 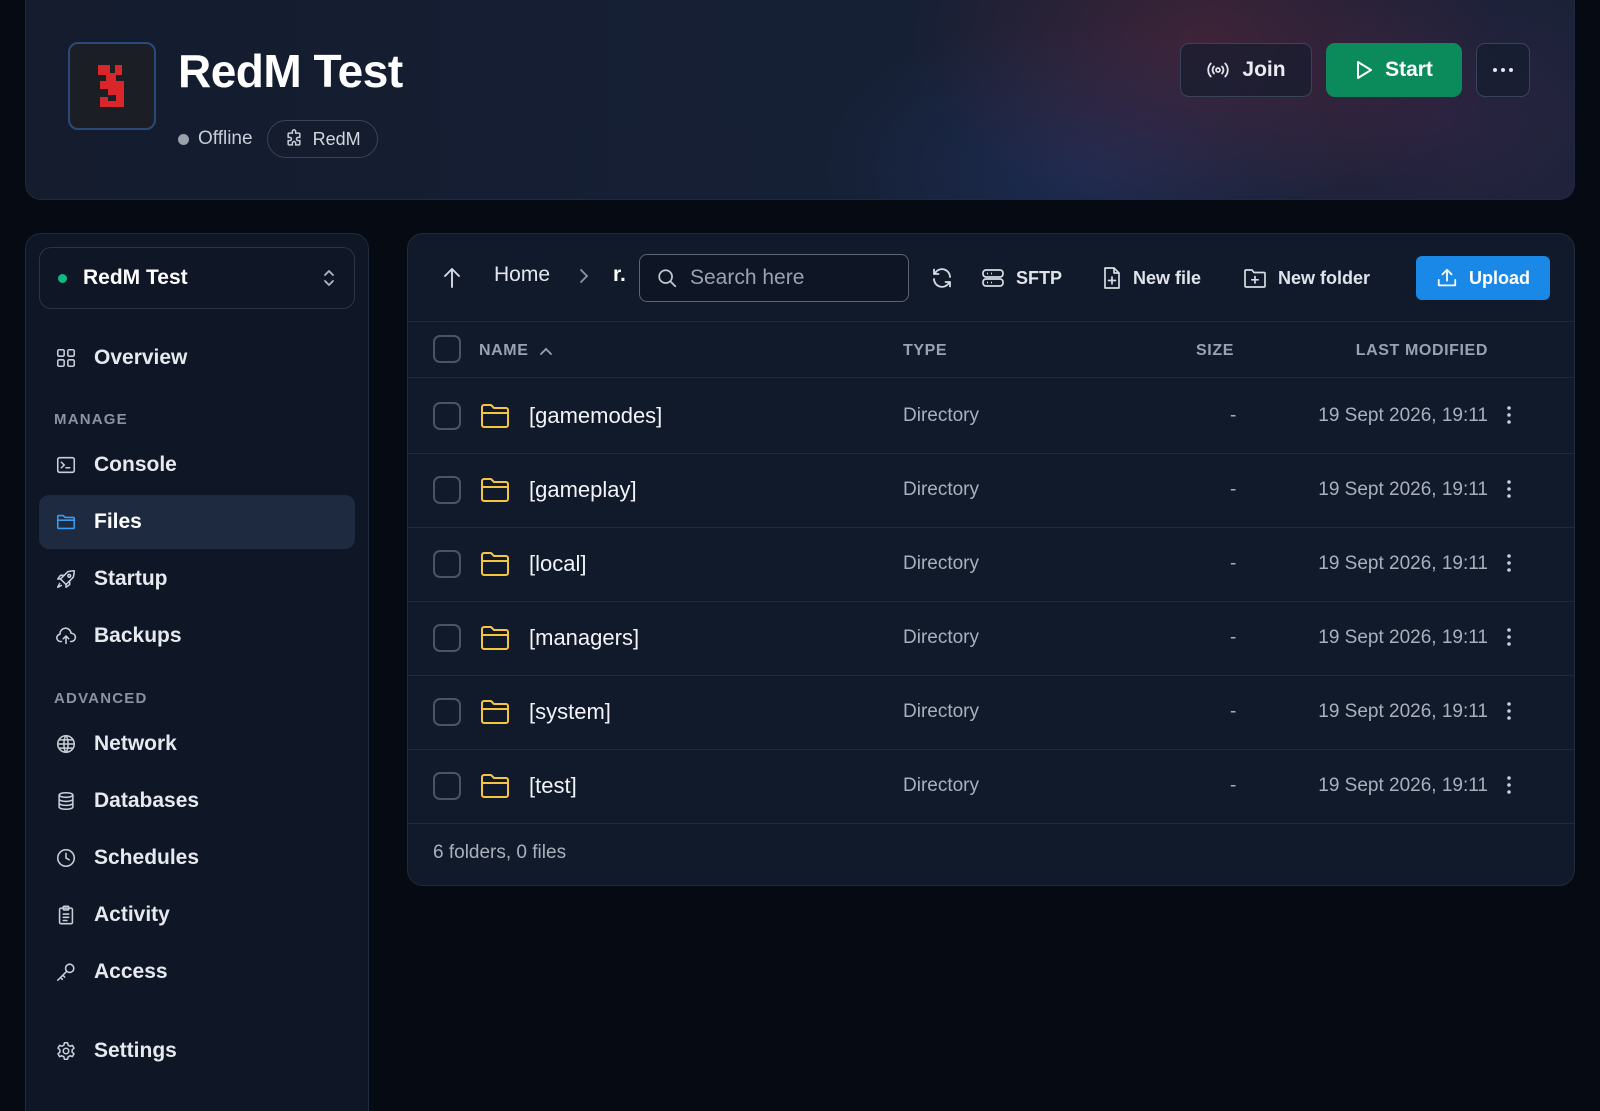 I want to click on key-icon, so click(x=65, y=972).